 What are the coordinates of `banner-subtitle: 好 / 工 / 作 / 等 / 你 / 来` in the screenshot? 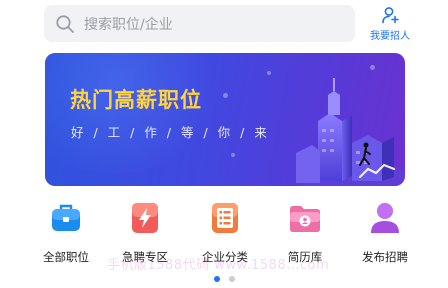 It's located at (170, 132).